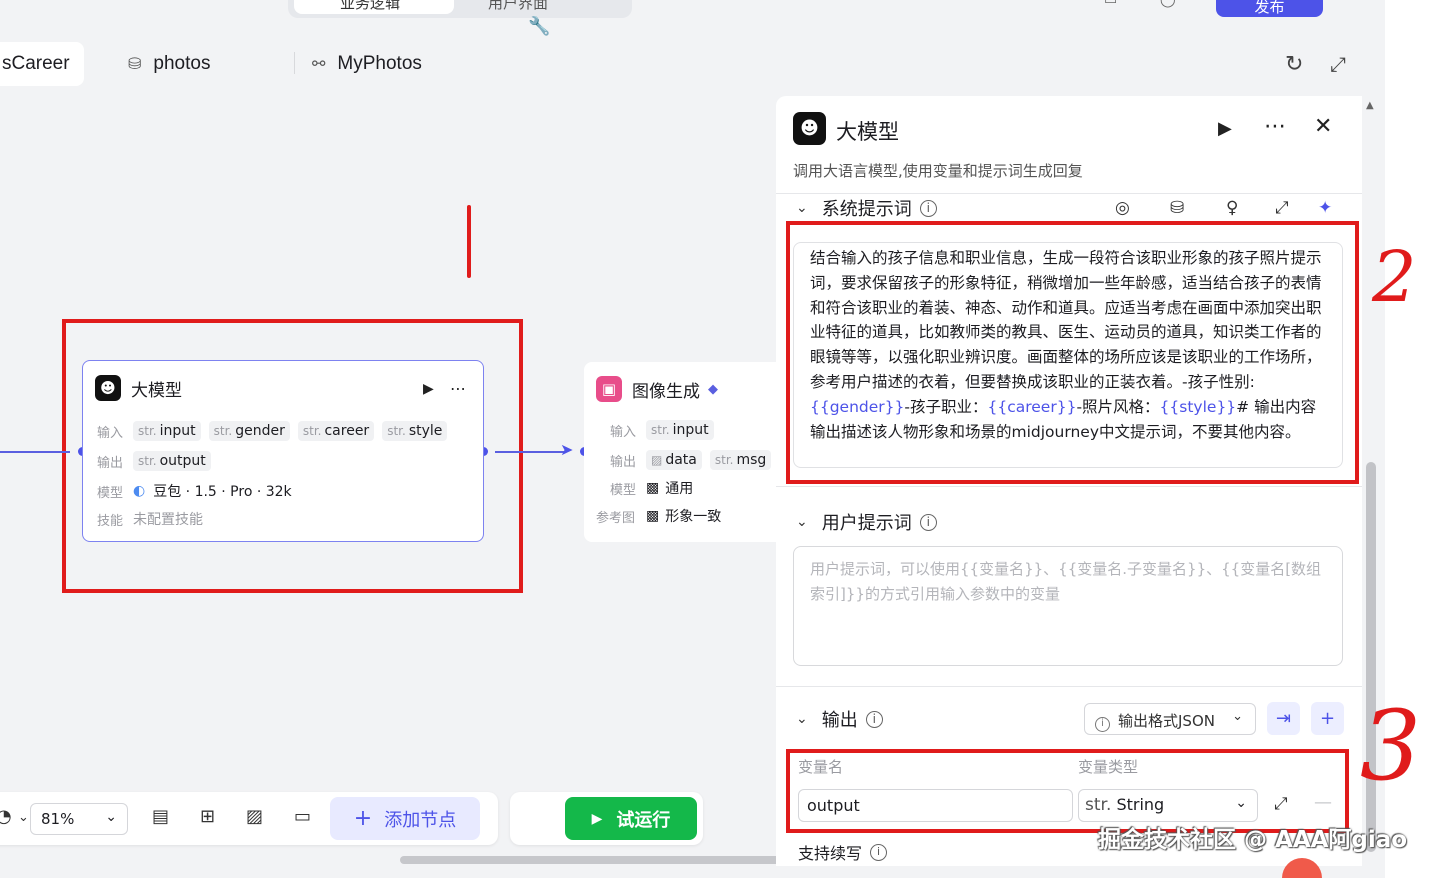 This screenshot has width=1430, height=878. What do you see at coordinates (336, 431) in the screenshot?
I see `input-chip: str. career` at bounding box center [336, 431].